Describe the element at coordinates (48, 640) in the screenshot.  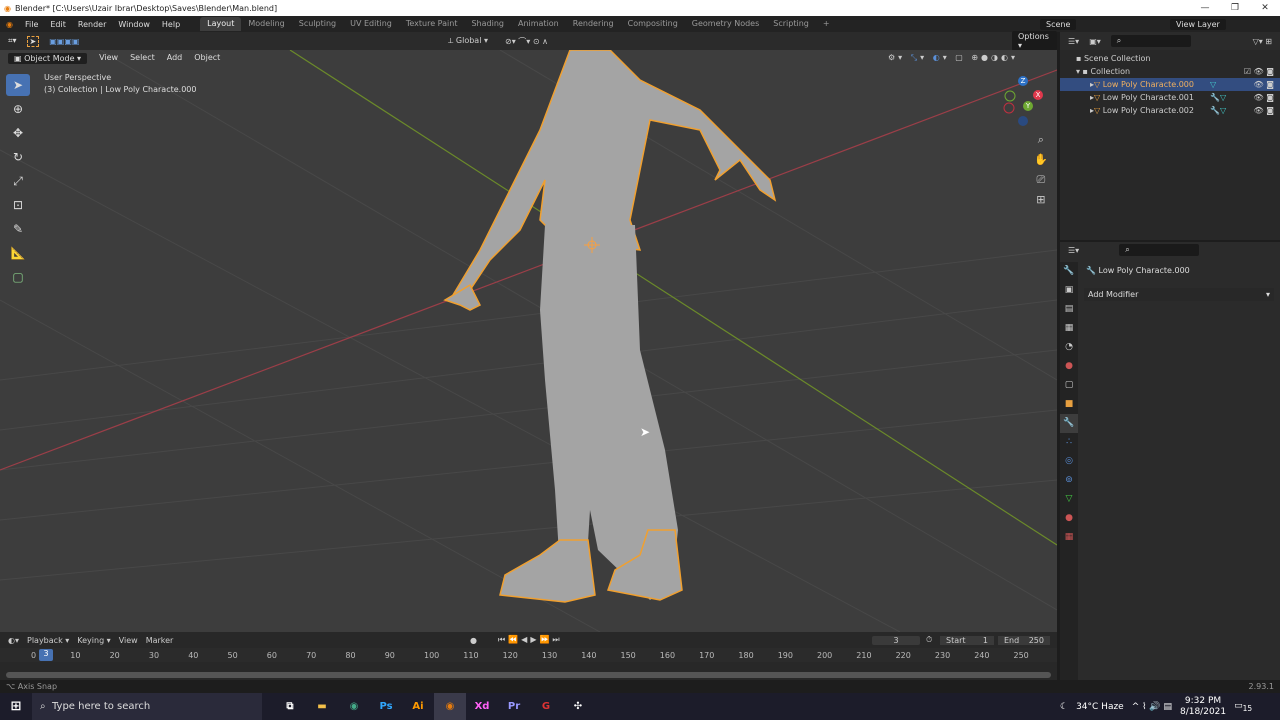
I see `menu-playback: Playback ▾` at that location.